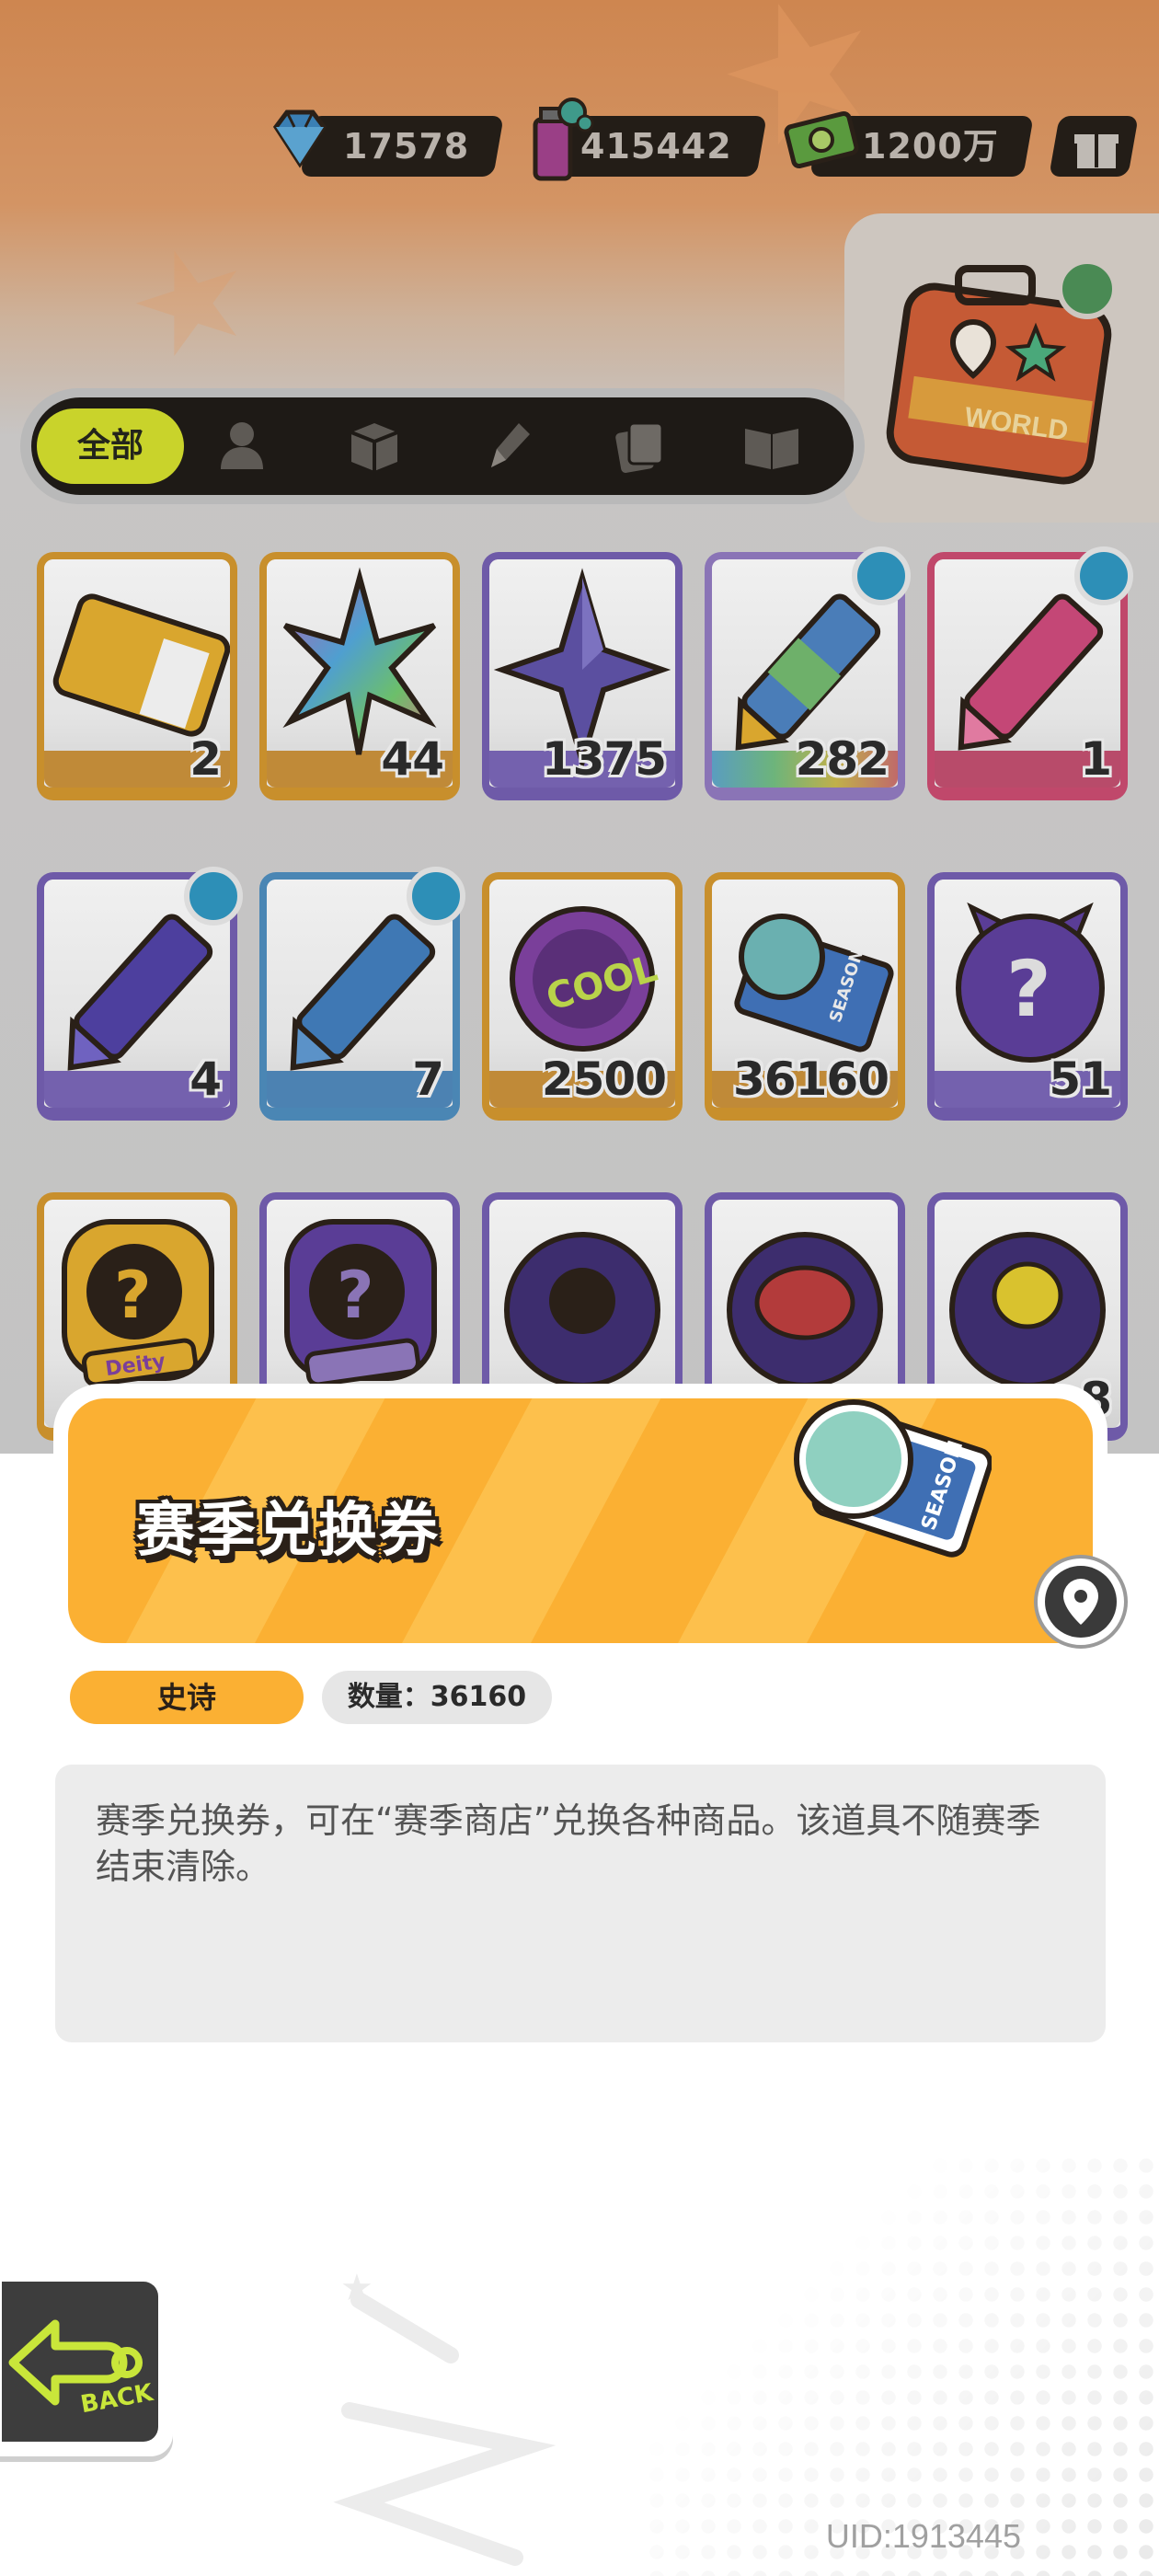 This screenshot has height=2576, width=1159. I want to click on star-decoration: ★, so click(191, 301).